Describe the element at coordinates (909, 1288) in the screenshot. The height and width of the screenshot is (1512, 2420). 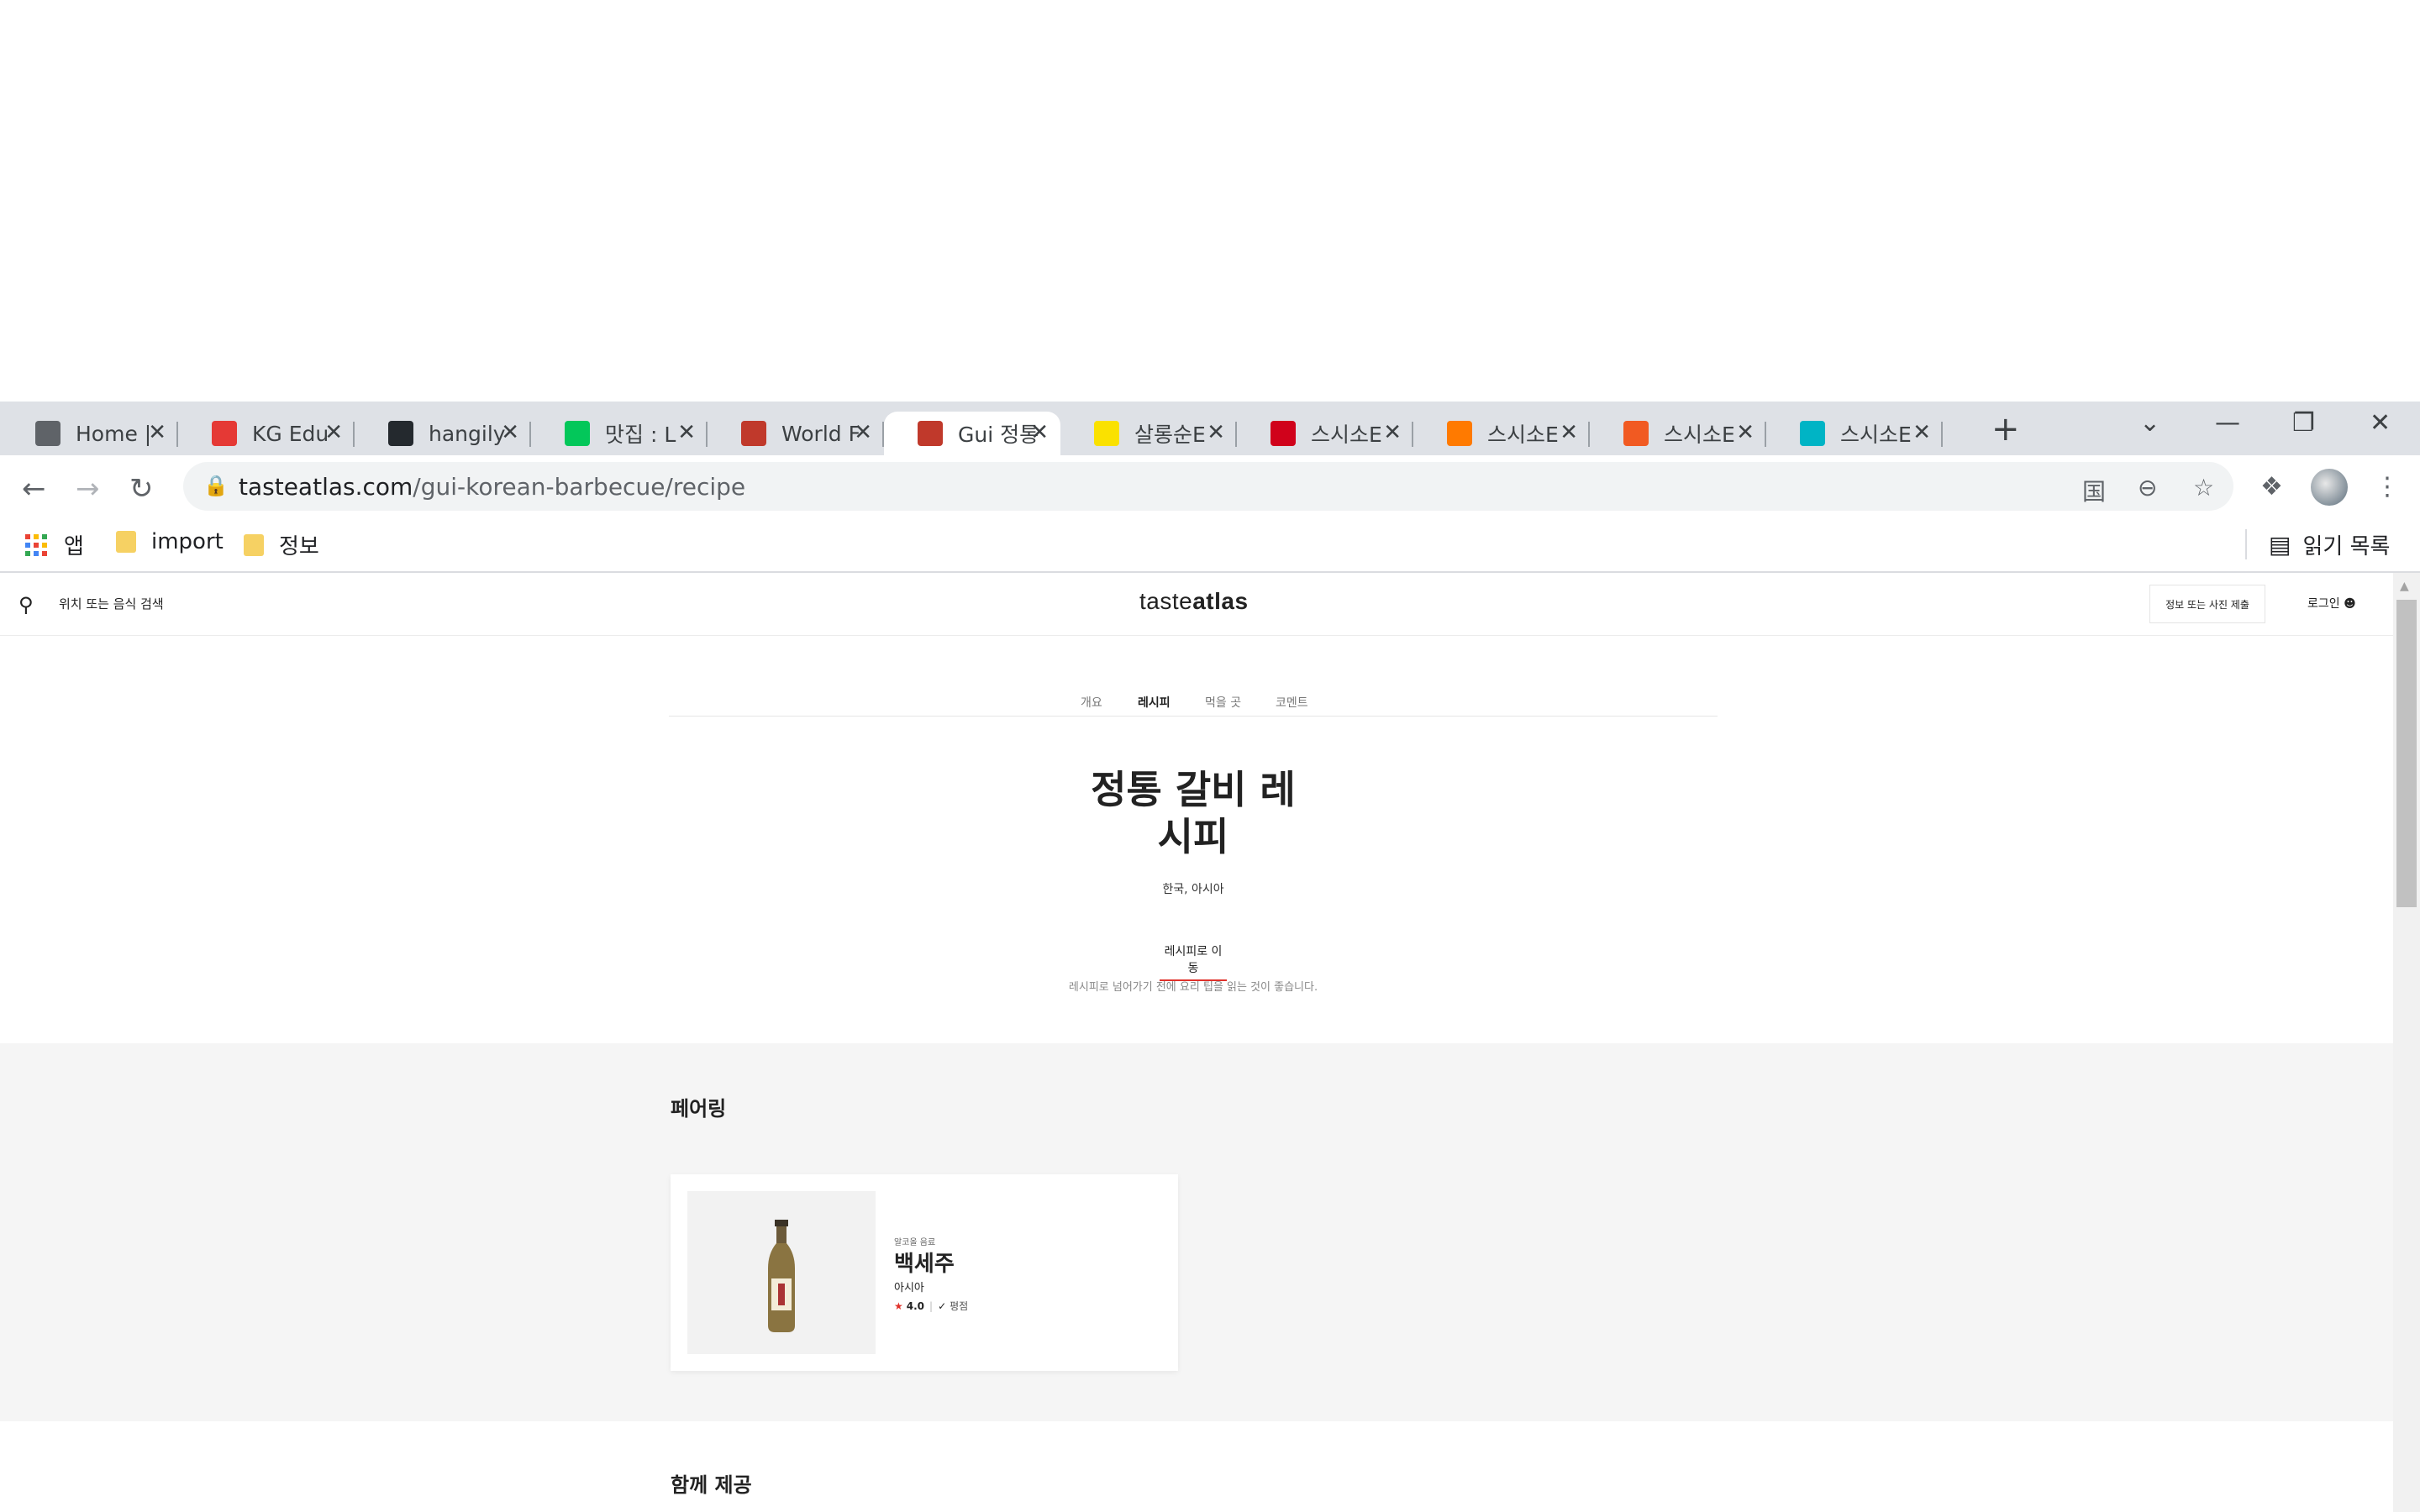
I see `card-origin: 아시아` at that location.